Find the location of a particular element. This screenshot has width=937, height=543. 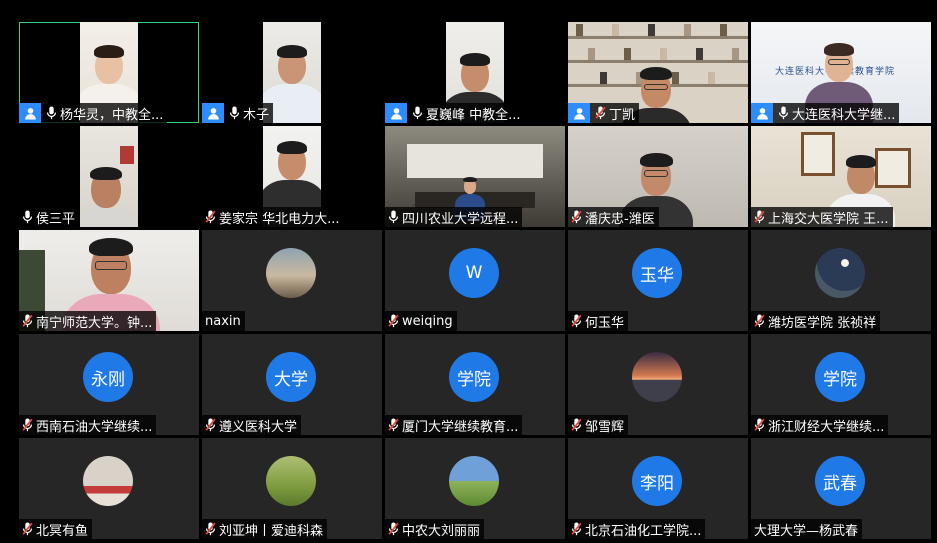

participant-name-label: 潘庆忠-潍医 is located at coordinates (613, 217).